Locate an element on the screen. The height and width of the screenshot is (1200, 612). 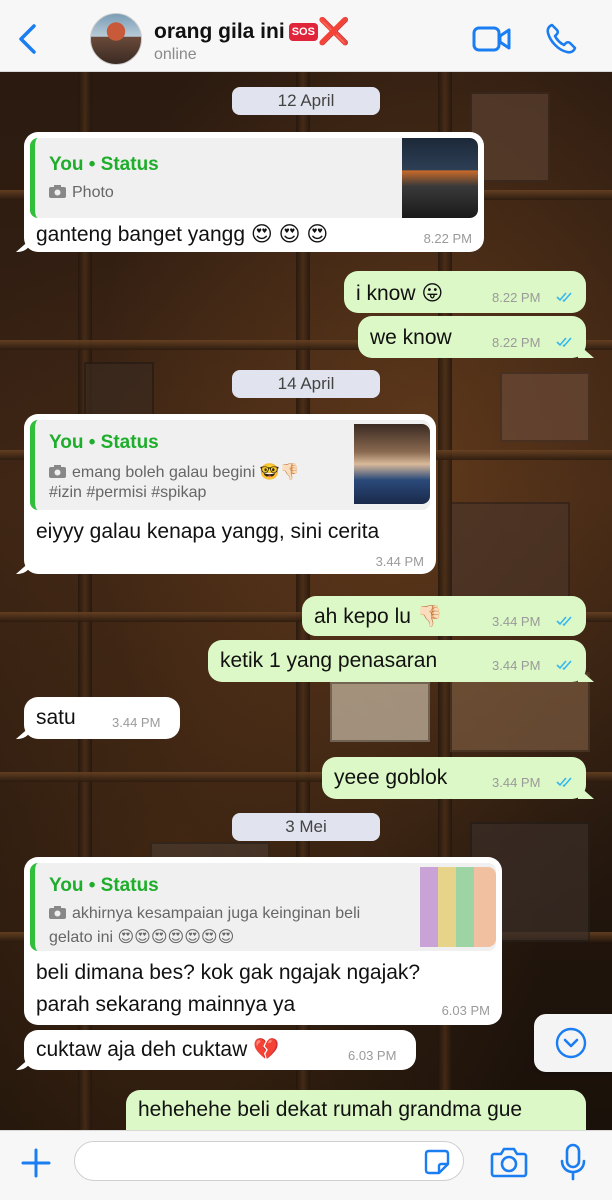
message-text: ganteng banget yangg 😍 😍 😍 is located at coordinates (182, 234).